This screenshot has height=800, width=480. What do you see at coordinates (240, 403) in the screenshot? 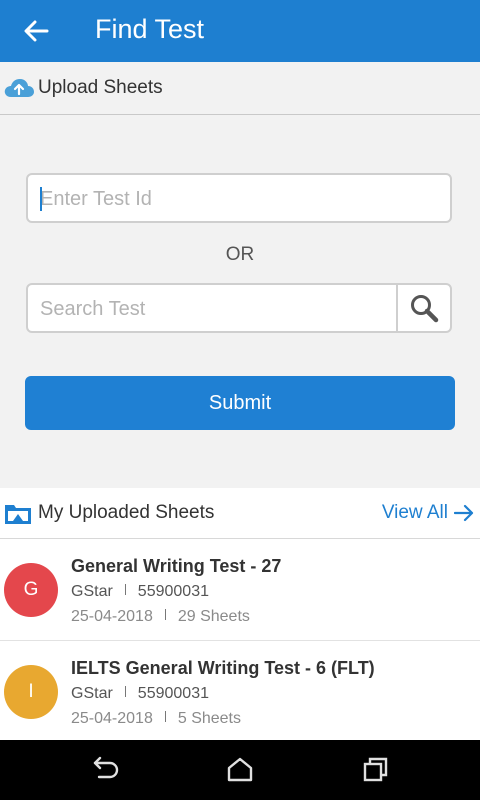
I see `submit-button: Submit` at bounding box center [240, 403].